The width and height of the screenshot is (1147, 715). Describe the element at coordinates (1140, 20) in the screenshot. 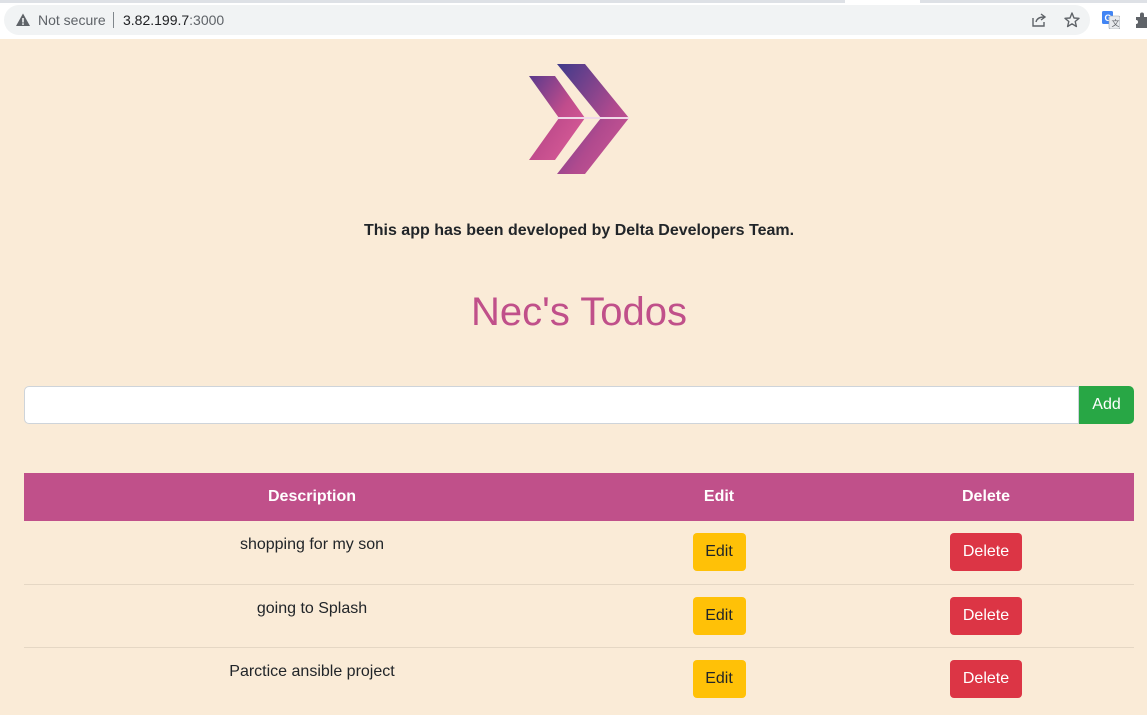

I see `extensions-icon` at that location.